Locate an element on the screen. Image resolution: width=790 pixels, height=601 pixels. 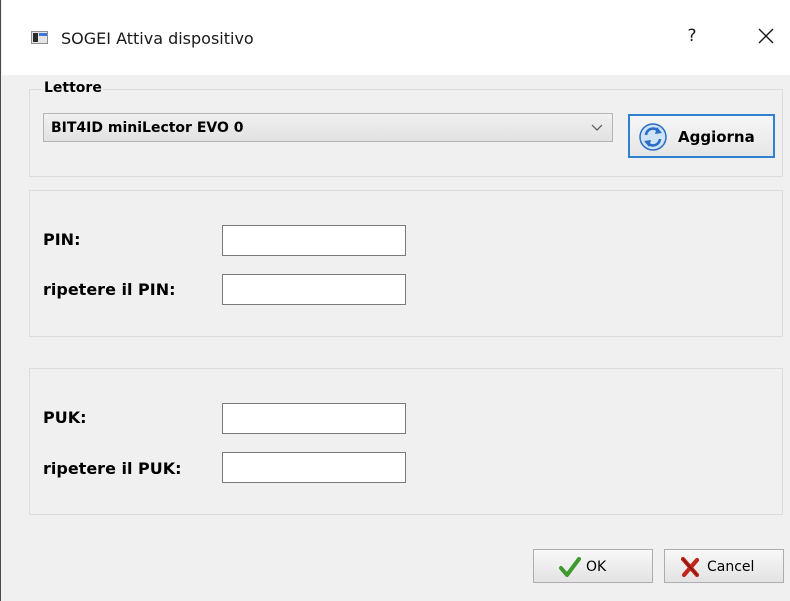
repeat-puk-input is located at coordinates (314, 467).